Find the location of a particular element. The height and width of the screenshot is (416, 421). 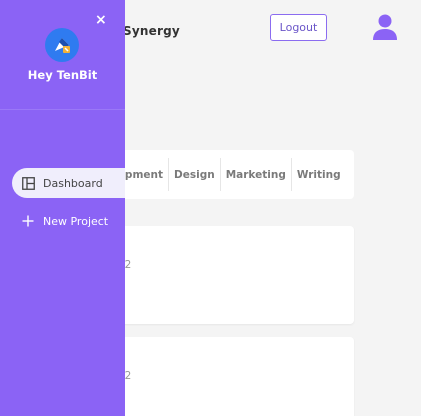

avatar is located at coordinates (62, 45).